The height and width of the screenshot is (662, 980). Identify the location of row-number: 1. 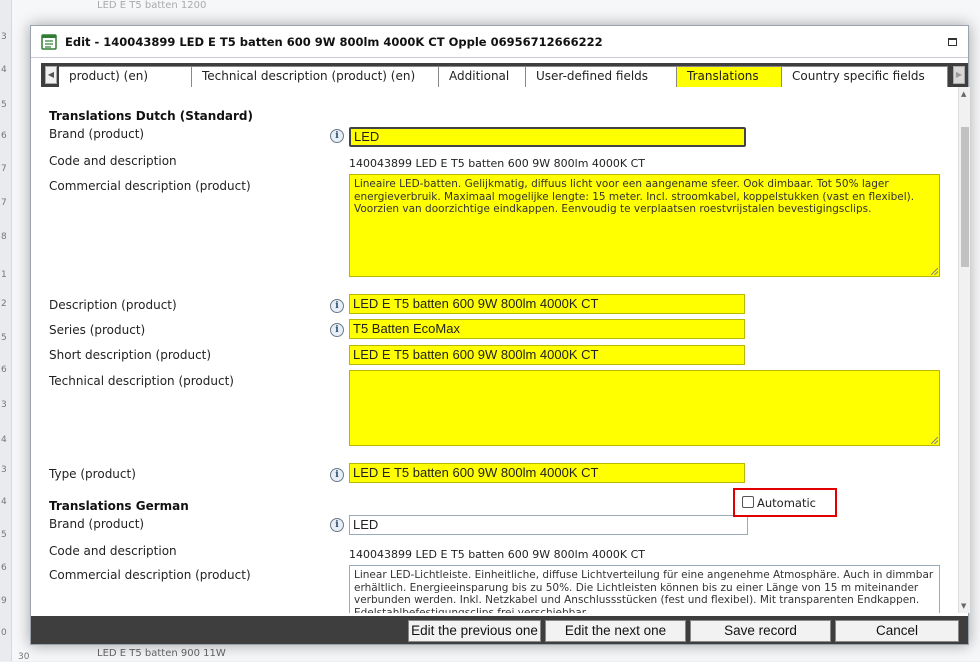
(4, 275).